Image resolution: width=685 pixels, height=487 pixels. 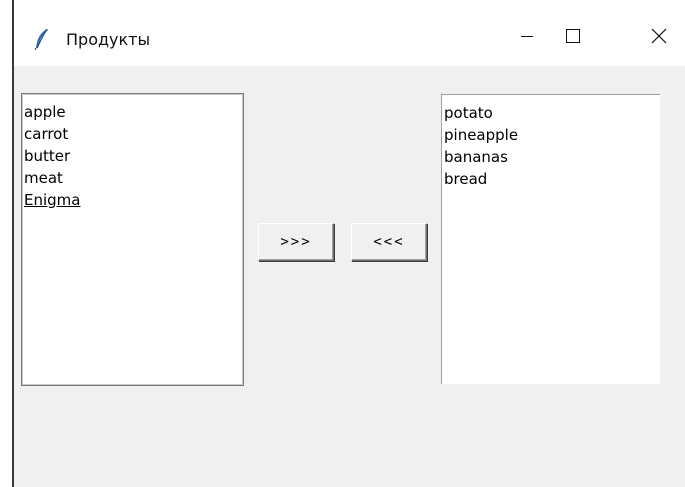 What do you see at coordinates (552, 157) in the screenshot?
I see `list-item: bananas` at bounding box center [552, 157].